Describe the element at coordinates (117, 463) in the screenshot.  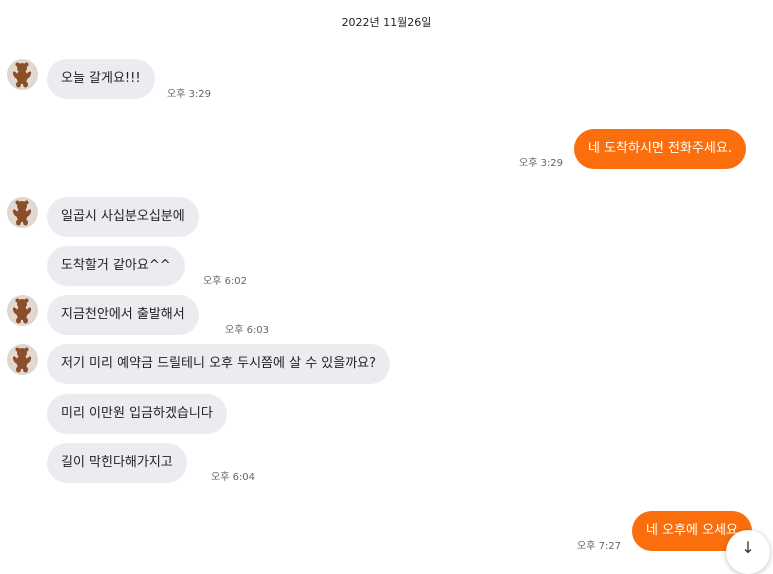
I see `message-bubble-incoming: 길이 막힌다해가지고` at that location.